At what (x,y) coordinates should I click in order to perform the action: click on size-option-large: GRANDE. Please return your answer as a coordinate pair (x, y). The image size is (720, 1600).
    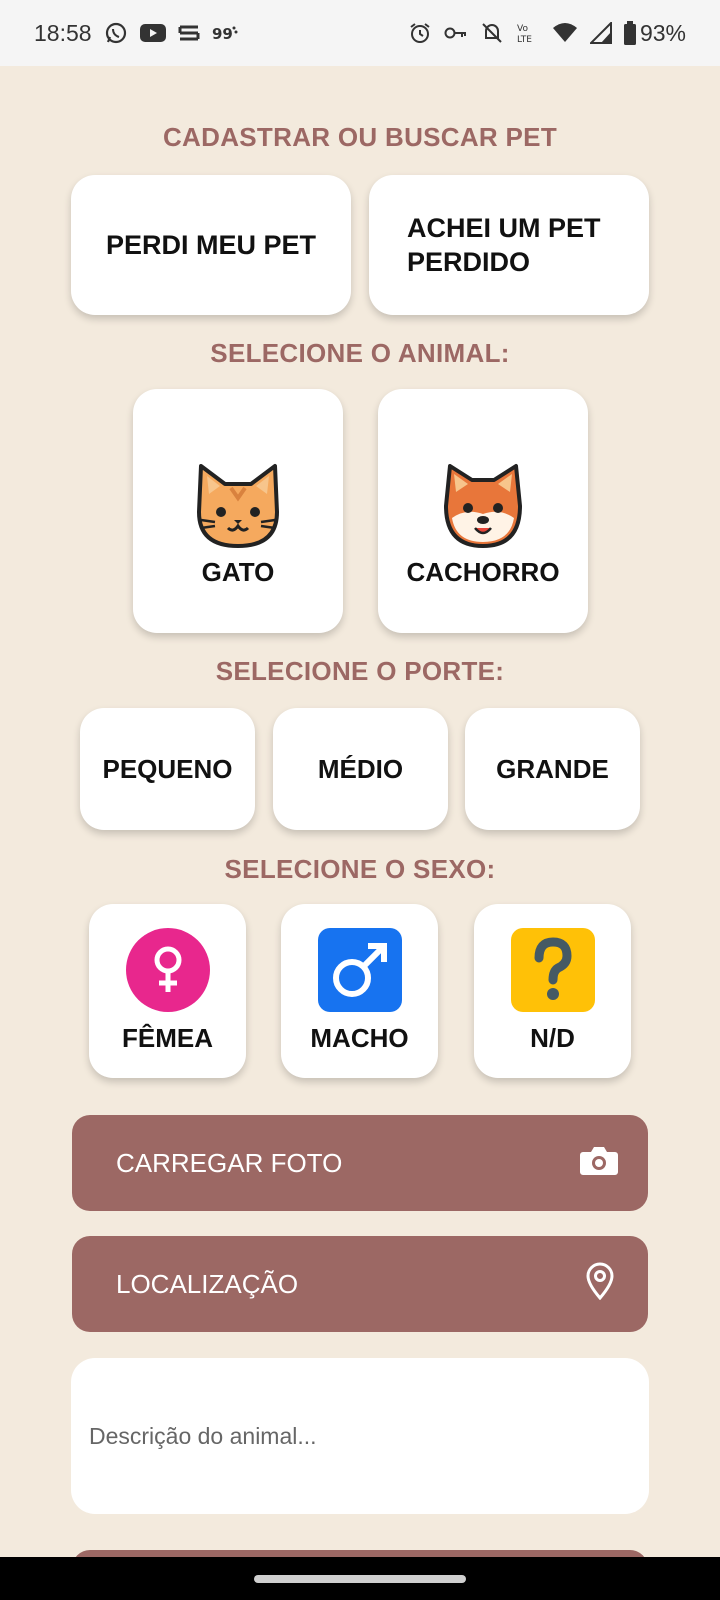
    Looking at the image, I should click on (552, 769).